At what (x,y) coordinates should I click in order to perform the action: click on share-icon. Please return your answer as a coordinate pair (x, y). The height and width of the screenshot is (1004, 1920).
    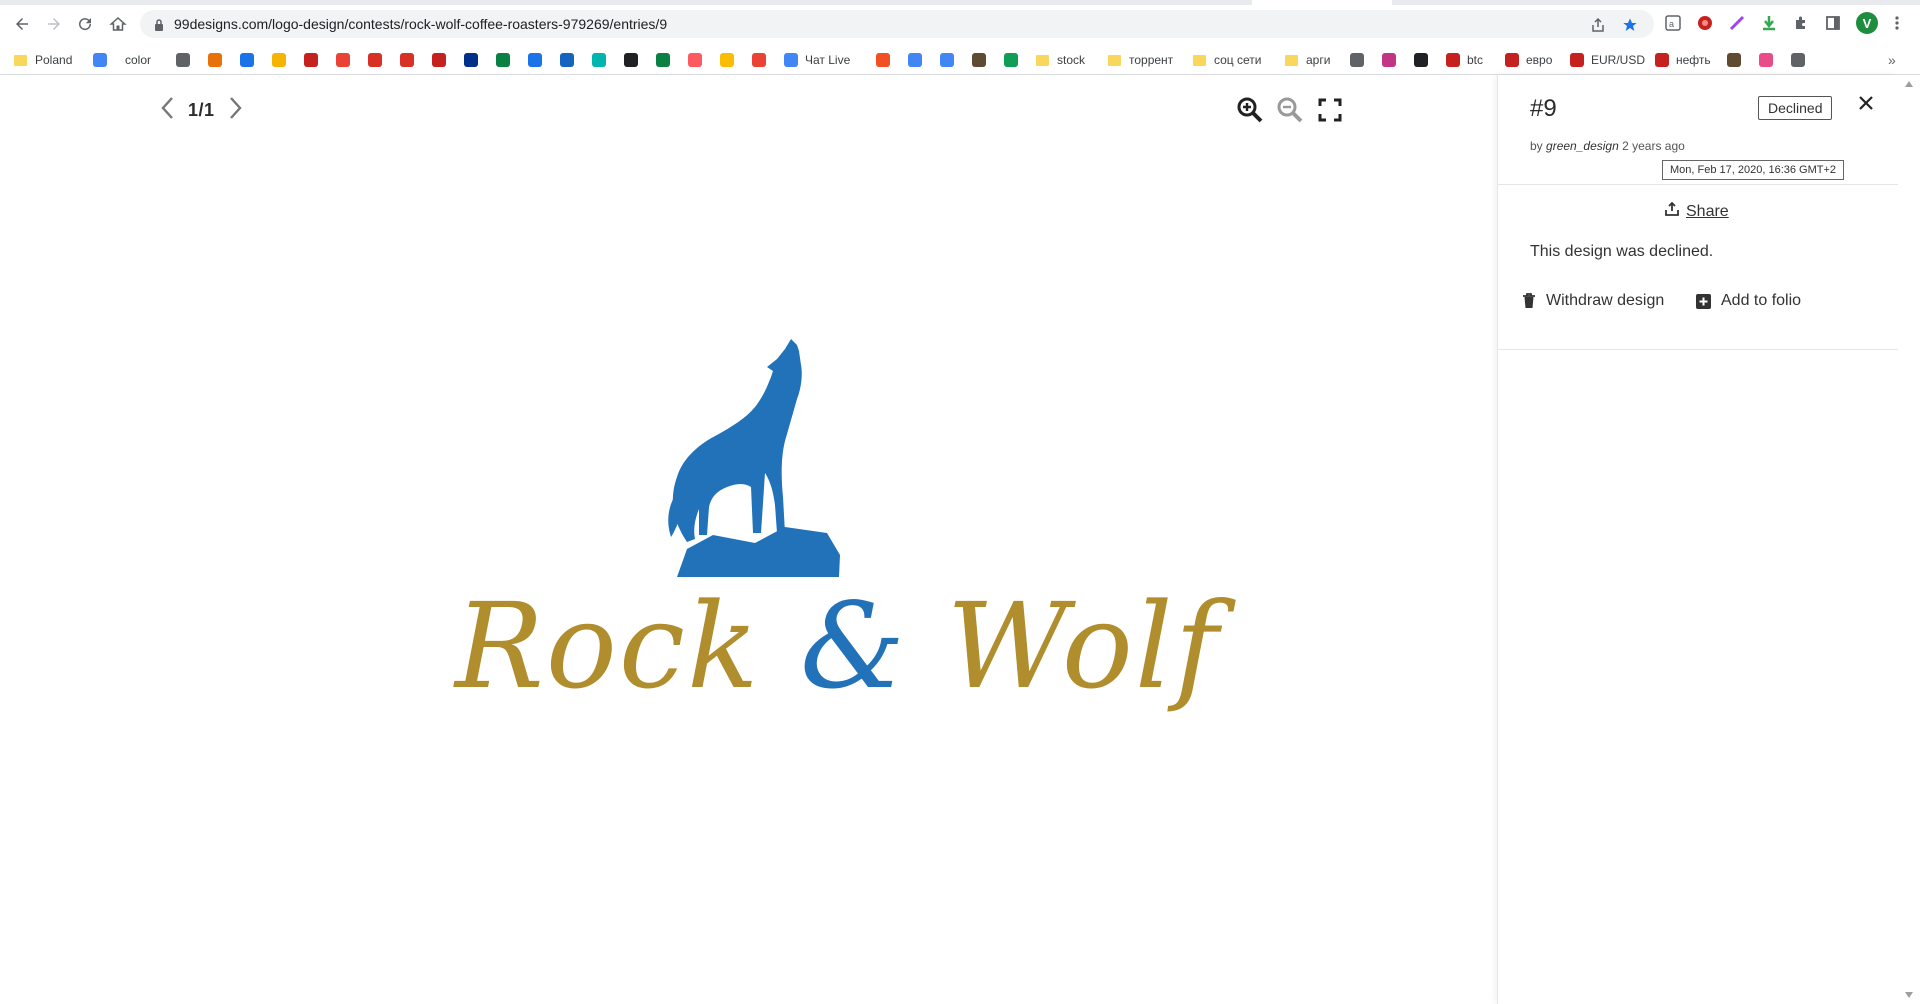
    Looking at the image, I should click on (1672, 211).